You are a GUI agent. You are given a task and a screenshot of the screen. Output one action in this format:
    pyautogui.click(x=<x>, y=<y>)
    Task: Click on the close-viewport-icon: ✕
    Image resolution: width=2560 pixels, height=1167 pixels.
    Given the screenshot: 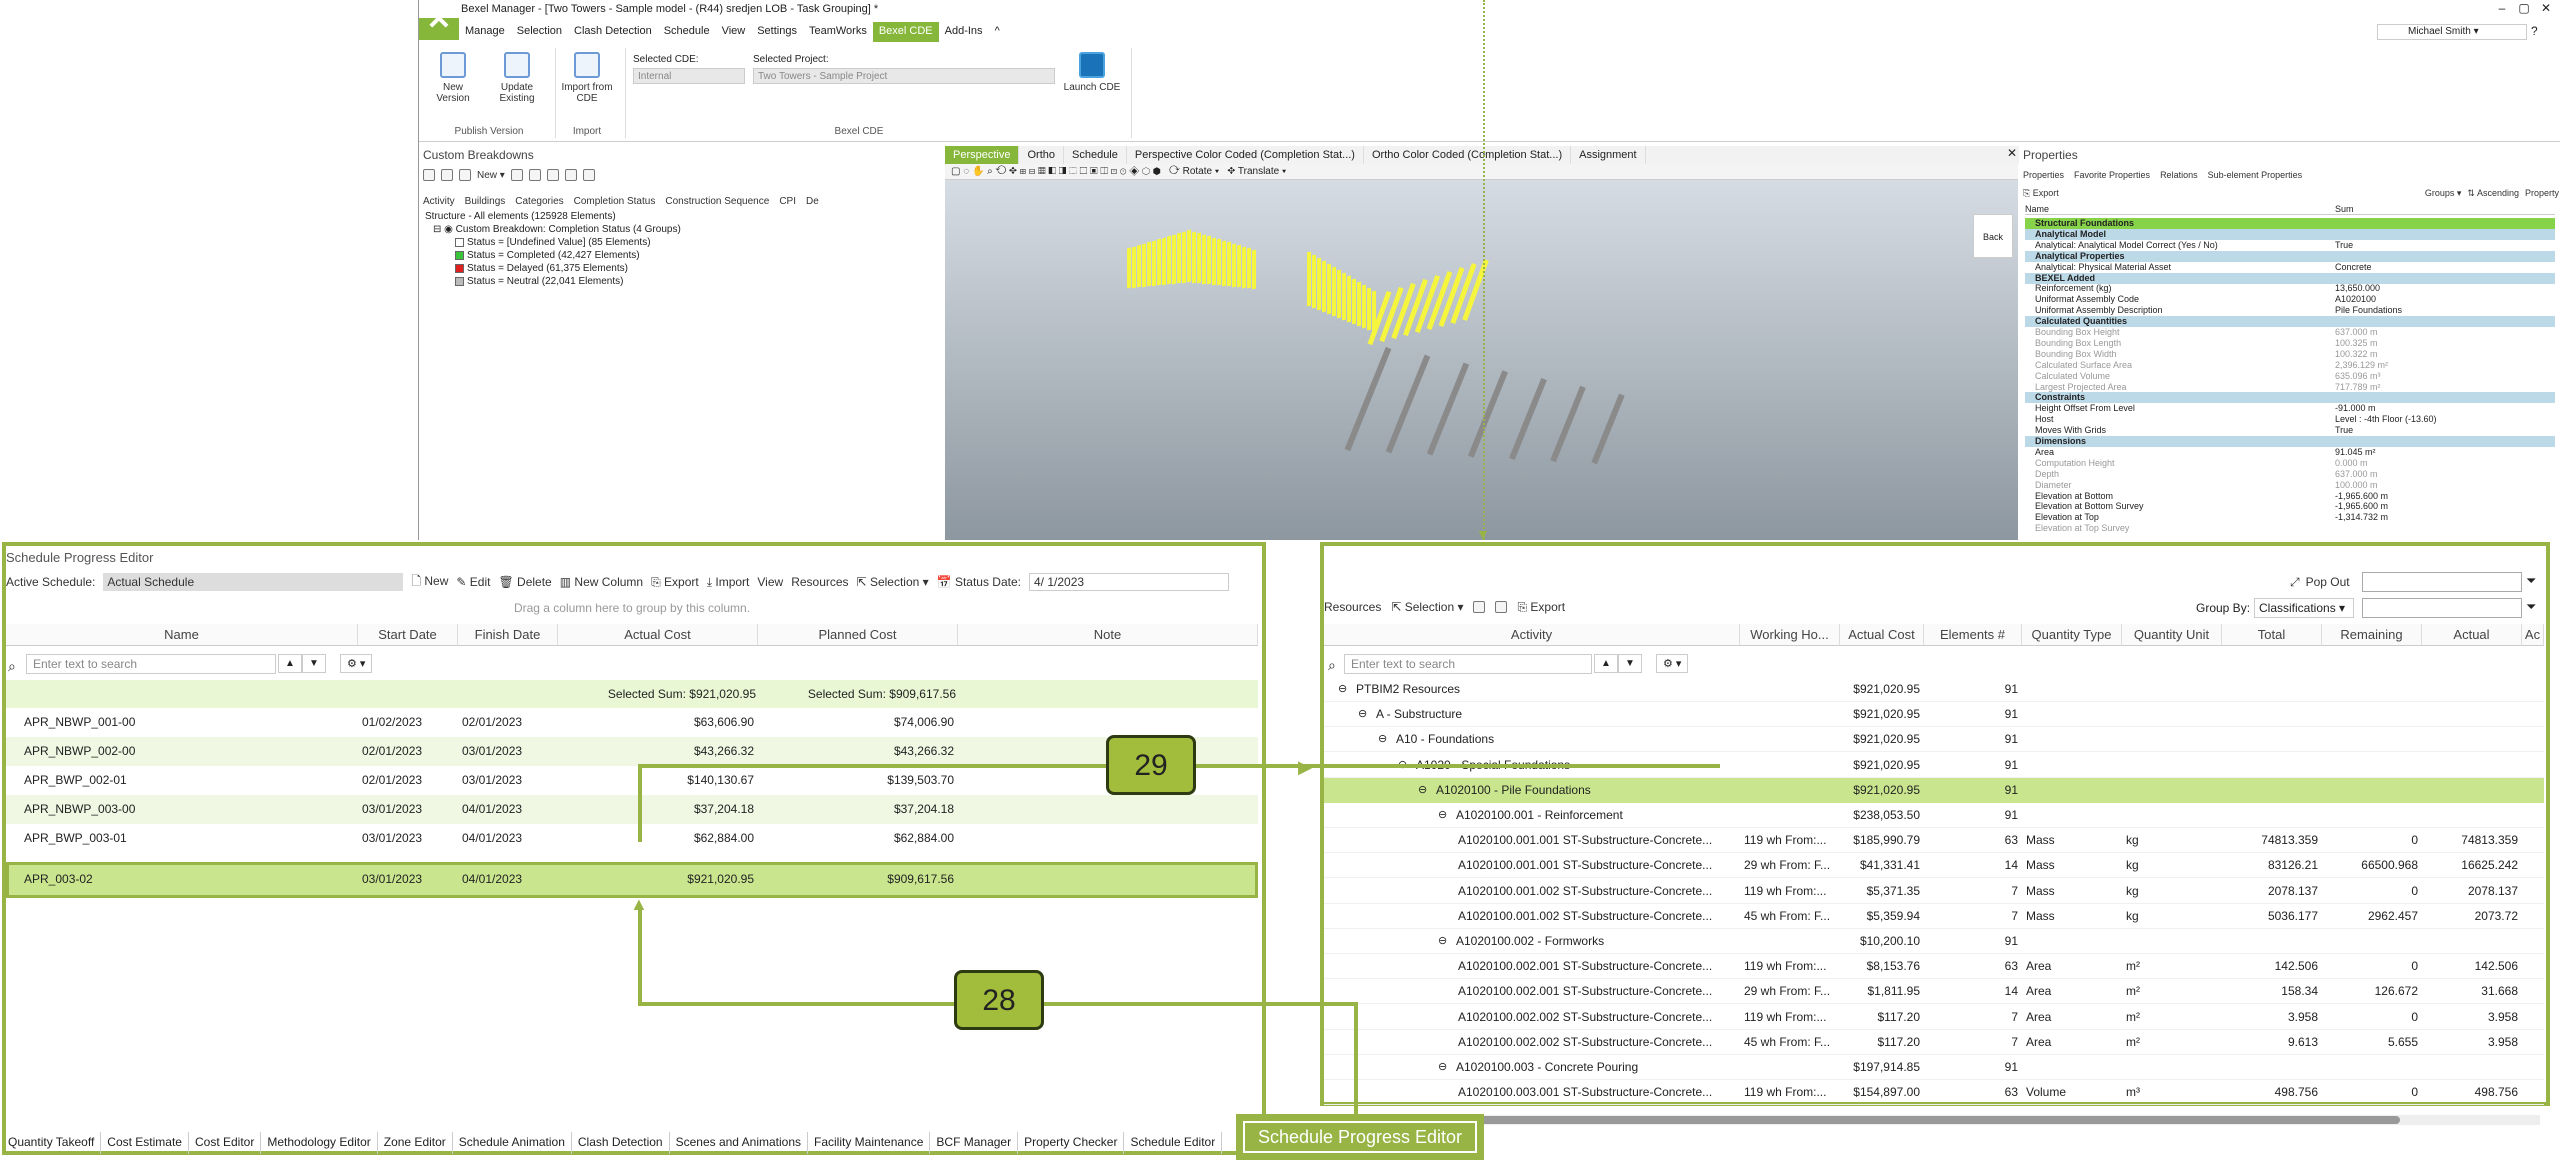 What is the action you would take?
    pyautogui.click(x=2012, y=153)
    